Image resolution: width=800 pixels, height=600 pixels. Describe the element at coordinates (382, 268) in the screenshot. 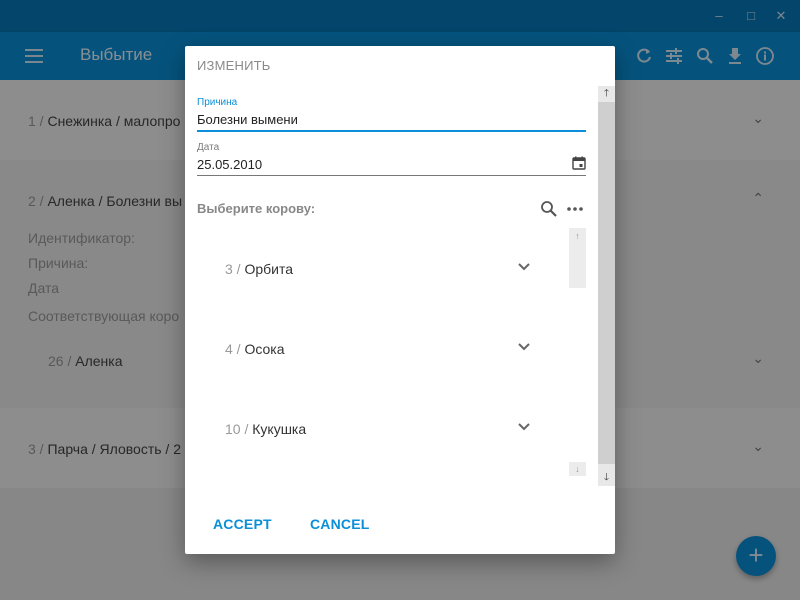

I see `list-item: 3 / Орбита` at that location.